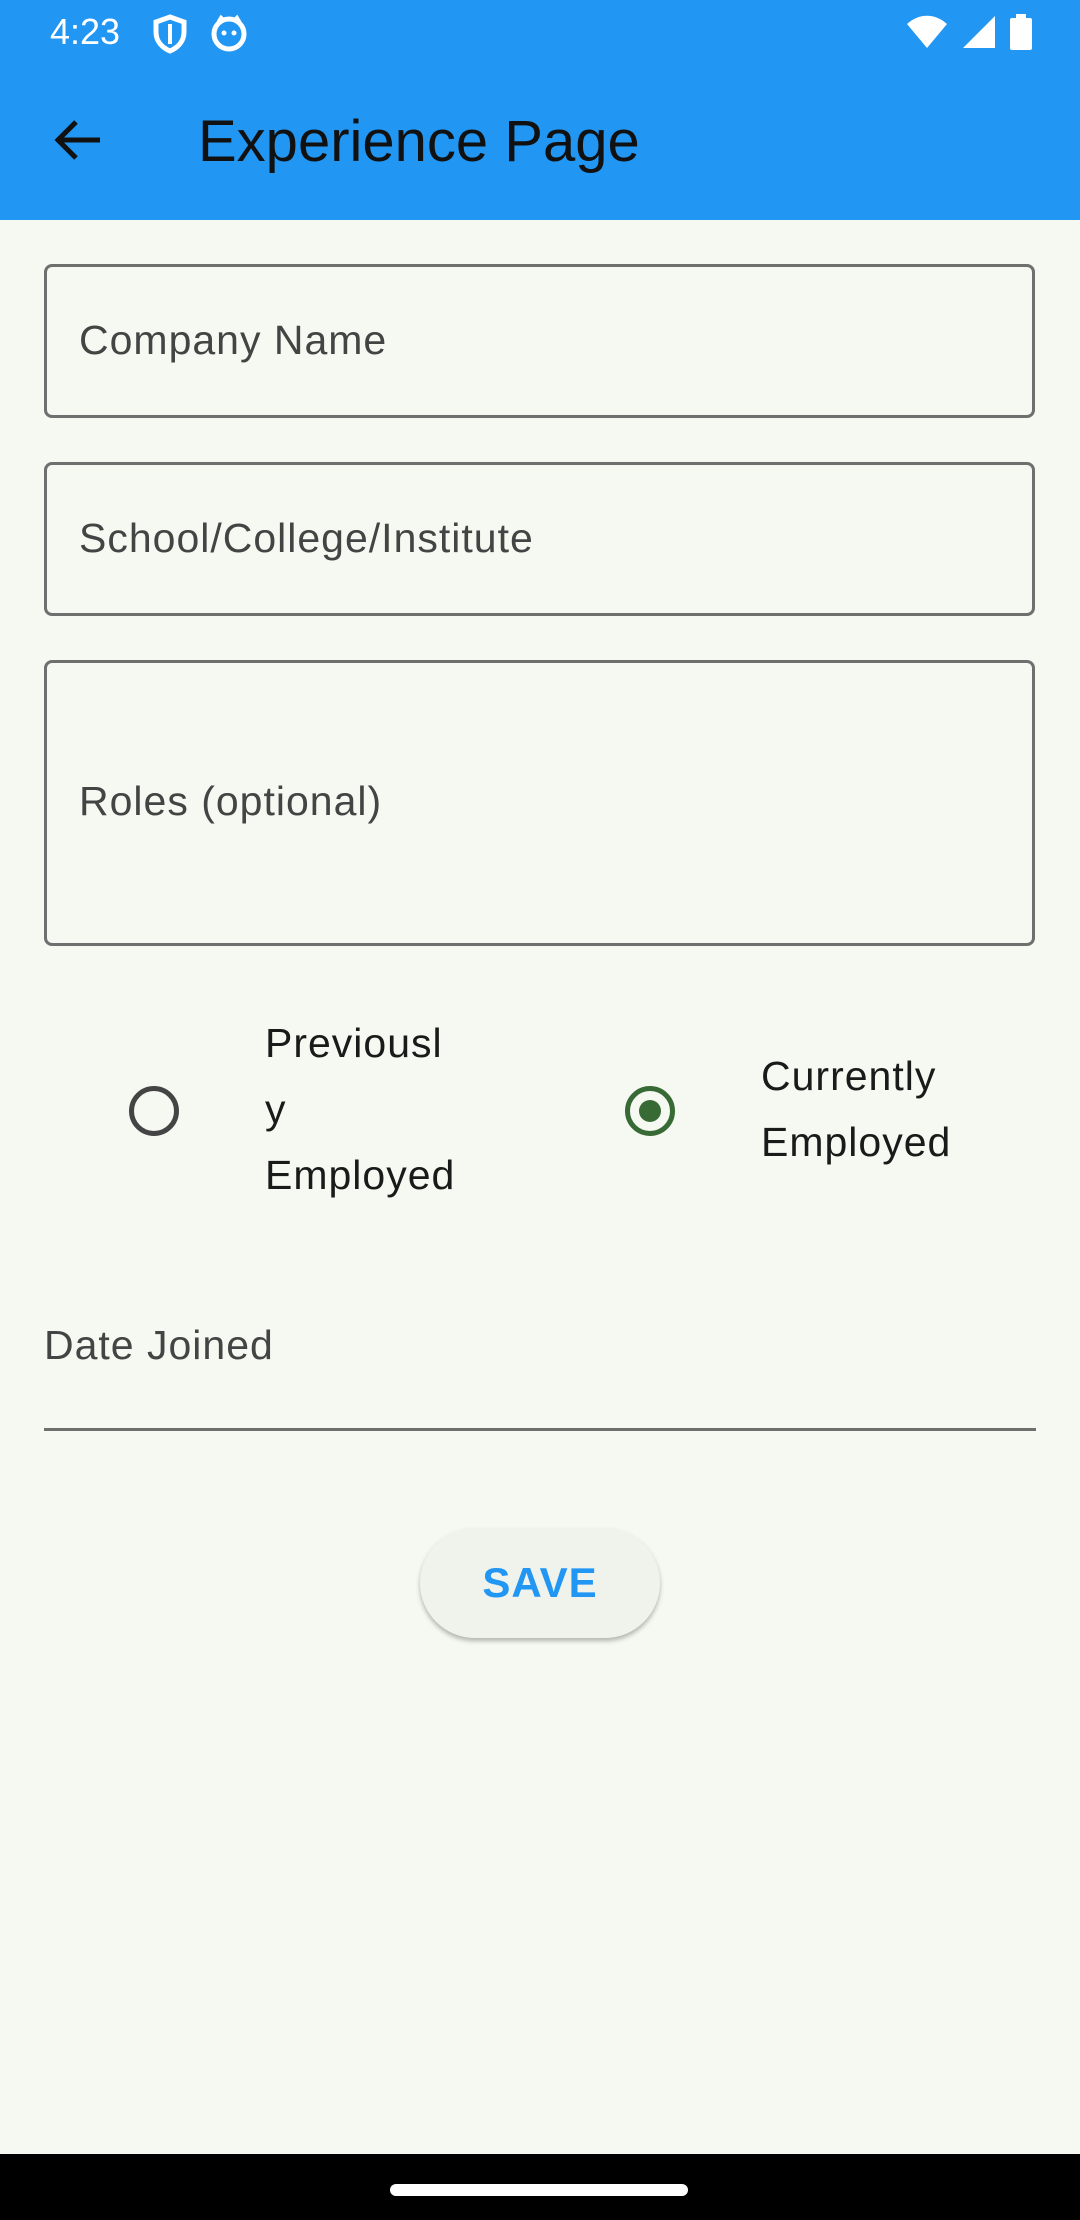  I want to click on app-bar: Experience Page, so click(540, 142).